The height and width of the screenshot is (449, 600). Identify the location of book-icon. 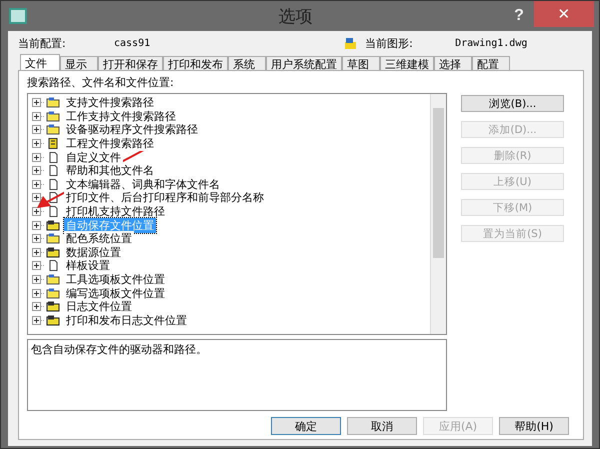
(53, 144).